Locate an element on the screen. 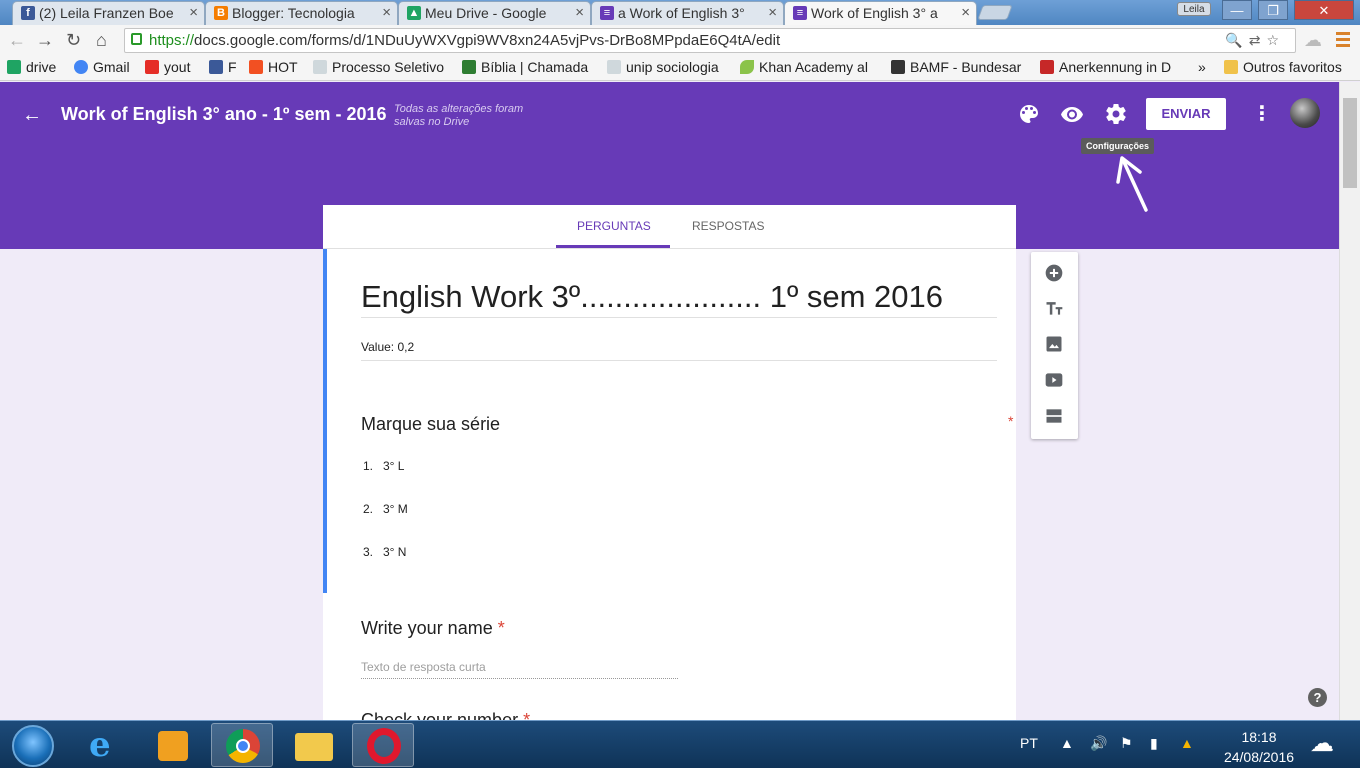  bookmark-item: Khan Academy al is located at coordinates (804, 67).